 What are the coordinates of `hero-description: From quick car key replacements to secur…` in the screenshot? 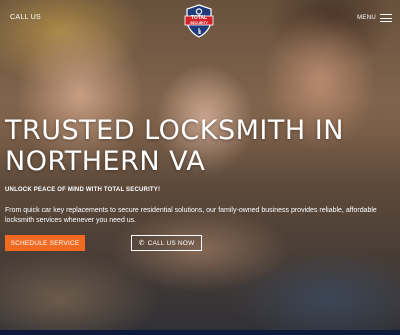 It's located at (191, 215).